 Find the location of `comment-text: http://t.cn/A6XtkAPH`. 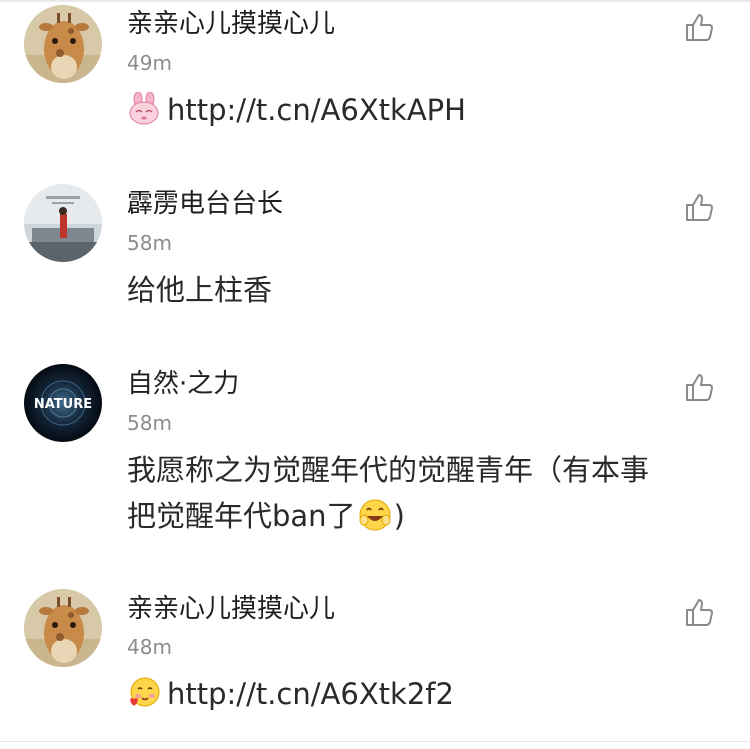

comment-text: http://t.cn/A6XtkAPH is located at coordinates (432, 110).